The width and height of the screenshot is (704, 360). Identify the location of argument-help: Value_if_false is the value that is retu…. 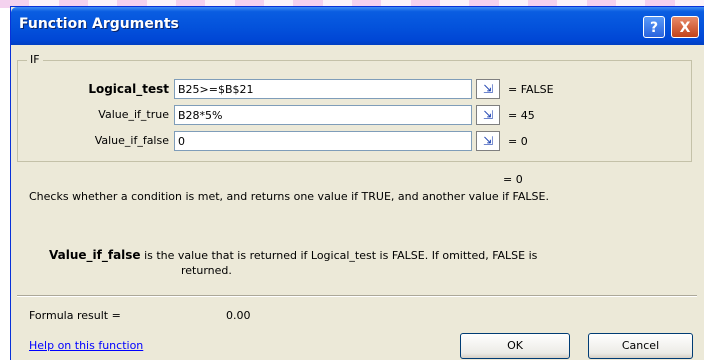
(369, 263).